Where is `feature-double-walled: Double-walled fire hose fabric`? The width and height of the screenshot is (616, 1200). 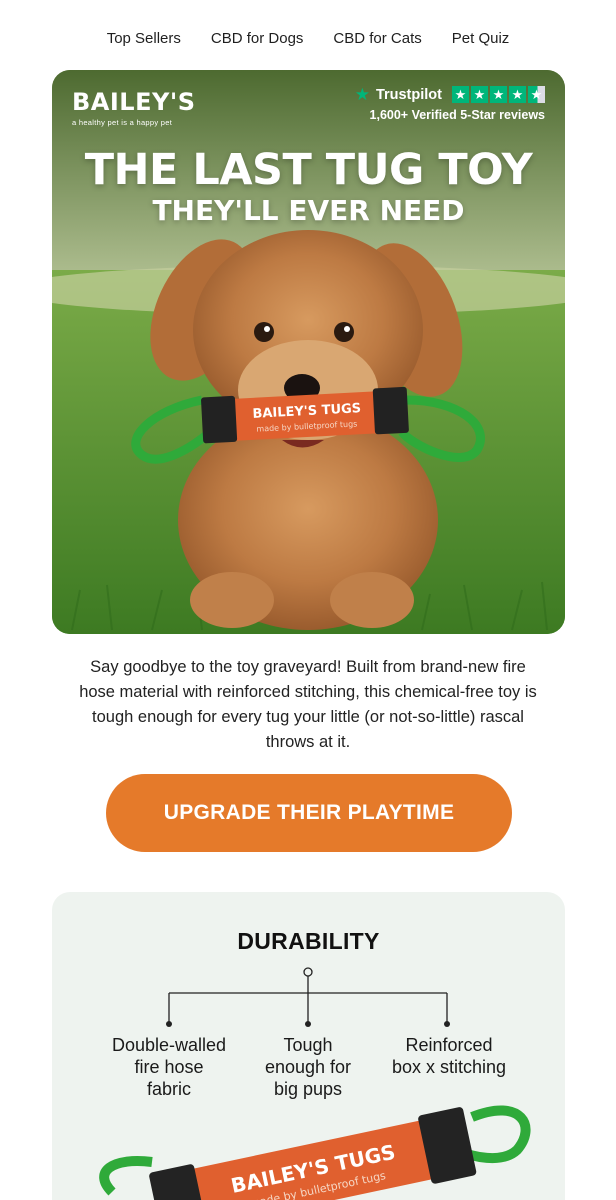
feature-double-walled: Double-walled fire hose fabric is located at coordinates (169, 1067).